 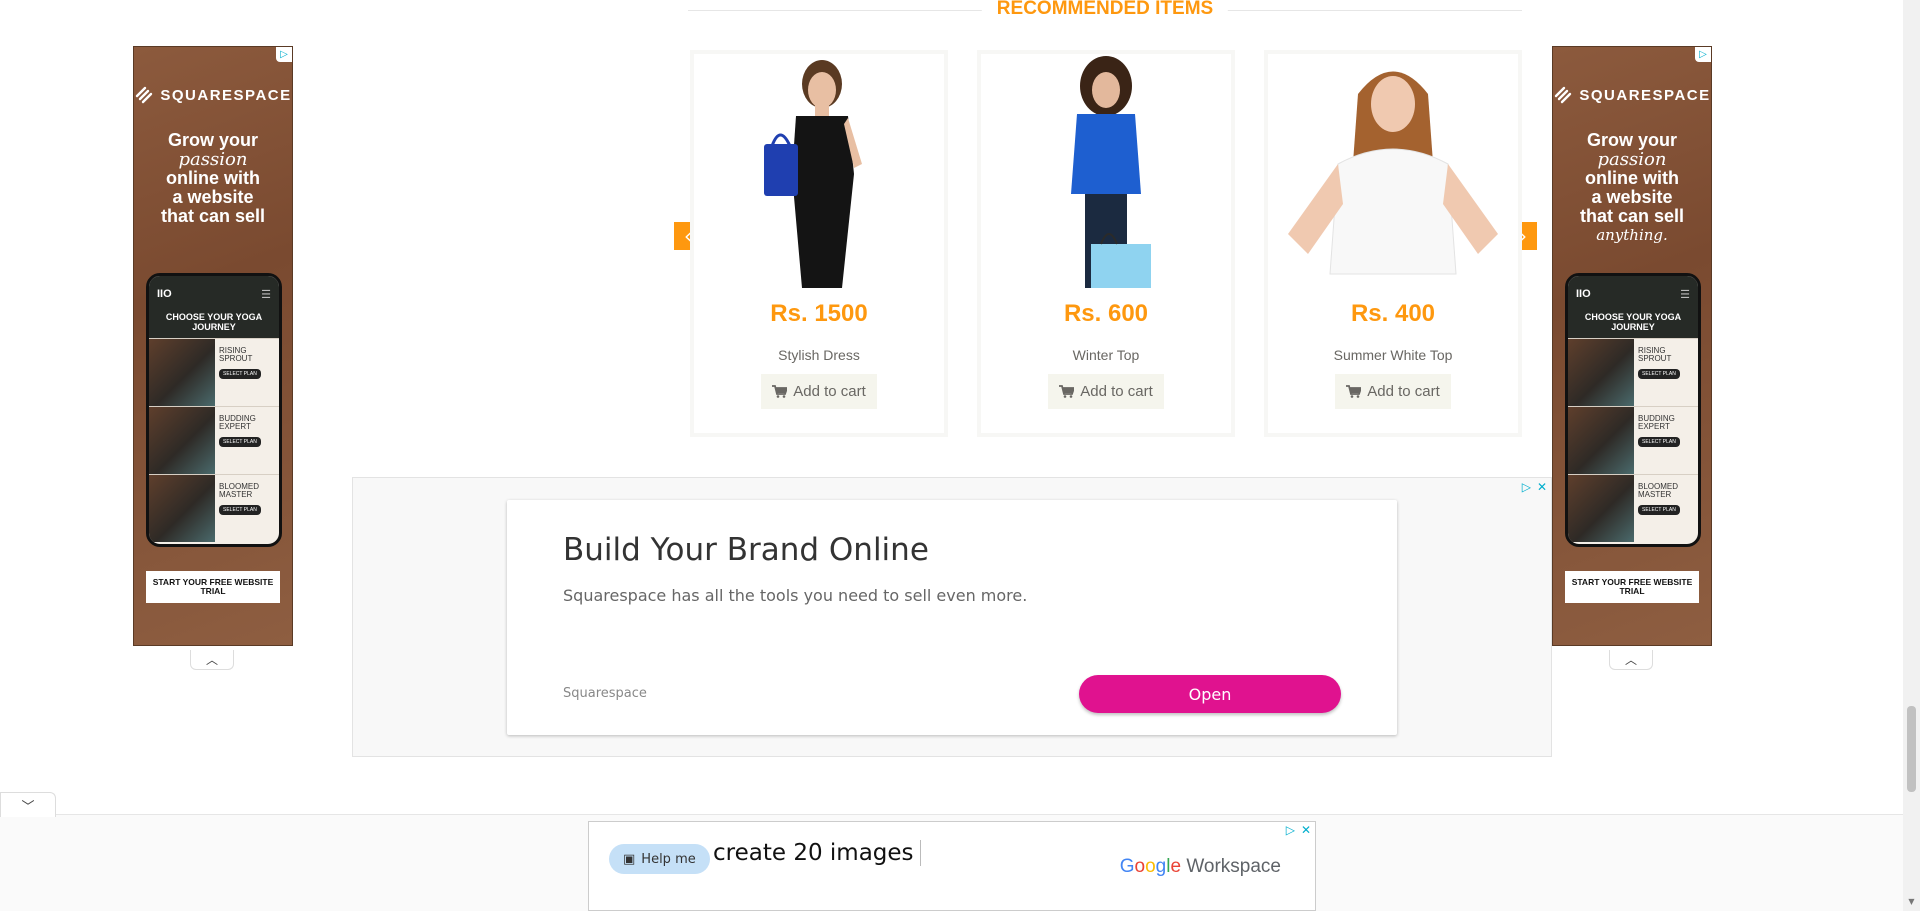 What do you see at coordinates (164, 294) in the screenshot?
I see `yoga-logo-icon: IIO` at bounding box center [164, 294].